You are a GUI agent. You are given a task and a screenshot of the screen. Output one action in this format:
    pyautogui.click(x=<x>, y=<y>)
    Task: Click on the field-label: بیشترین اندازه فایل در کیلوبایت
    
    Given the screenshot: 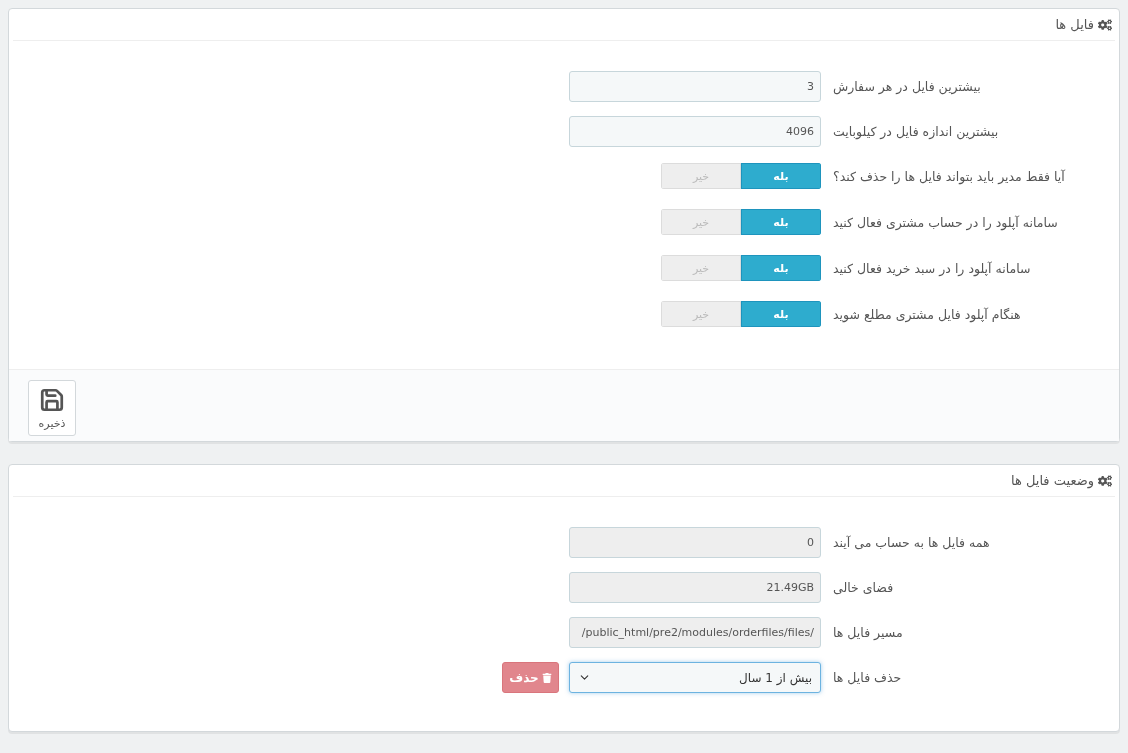 What is the action you would take?
    pyautogui.click(x=916, y=131)
    